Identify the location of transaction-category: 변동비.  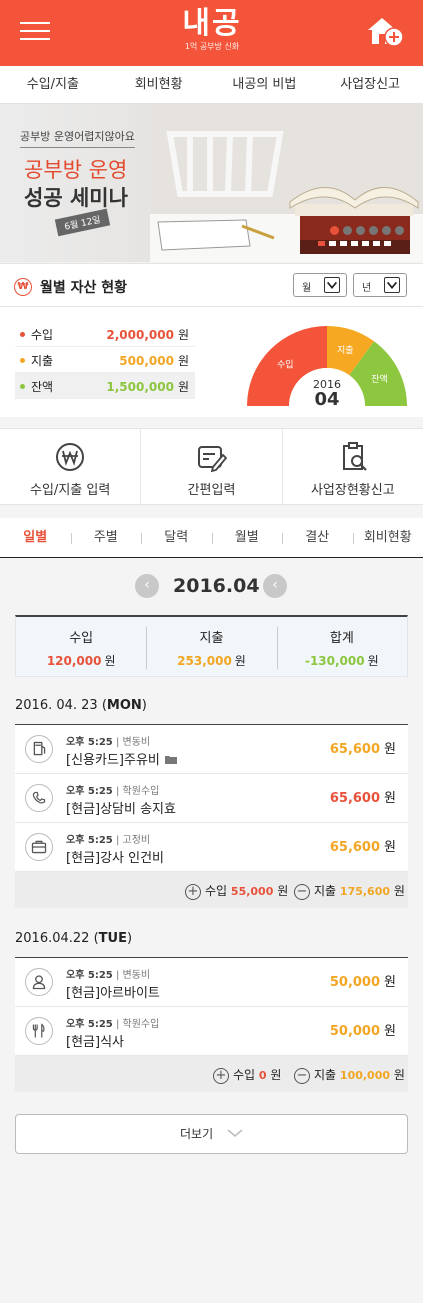
(136, 742).